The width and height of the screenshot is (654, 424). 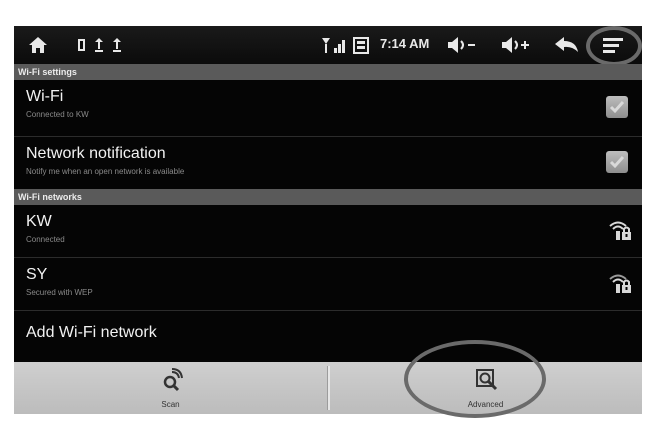 I want to click on network-notification-title: Network notification, so click(x=96, y=153).